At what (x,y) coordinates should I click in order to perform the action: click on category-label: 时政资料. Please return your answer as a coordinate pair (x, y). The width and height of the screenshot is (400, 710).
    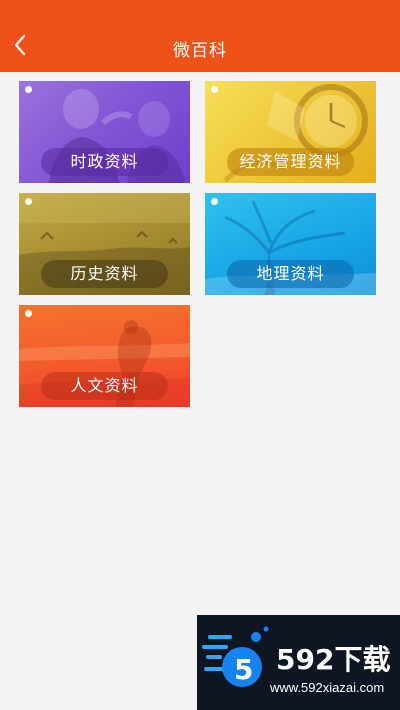
    Looking at the image, I should click on (104, 162).